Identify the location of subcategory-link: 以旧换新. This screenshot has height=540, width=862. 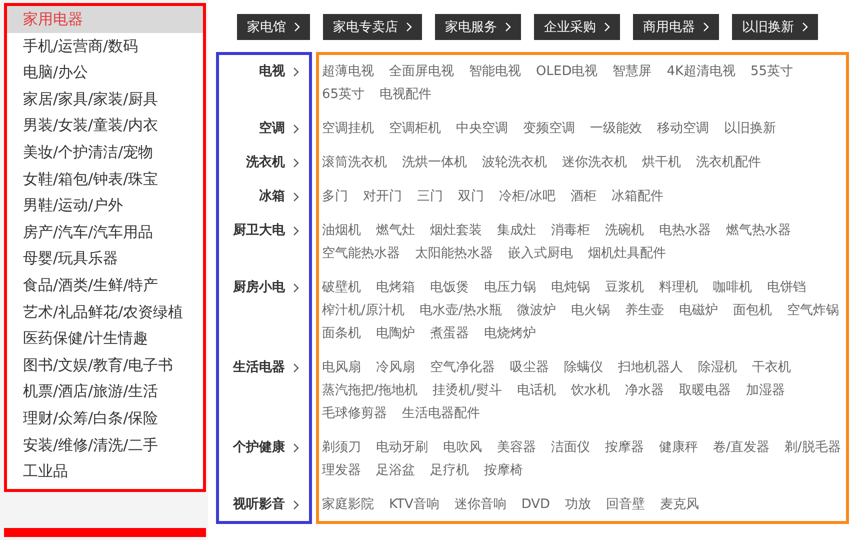
(750, 128).